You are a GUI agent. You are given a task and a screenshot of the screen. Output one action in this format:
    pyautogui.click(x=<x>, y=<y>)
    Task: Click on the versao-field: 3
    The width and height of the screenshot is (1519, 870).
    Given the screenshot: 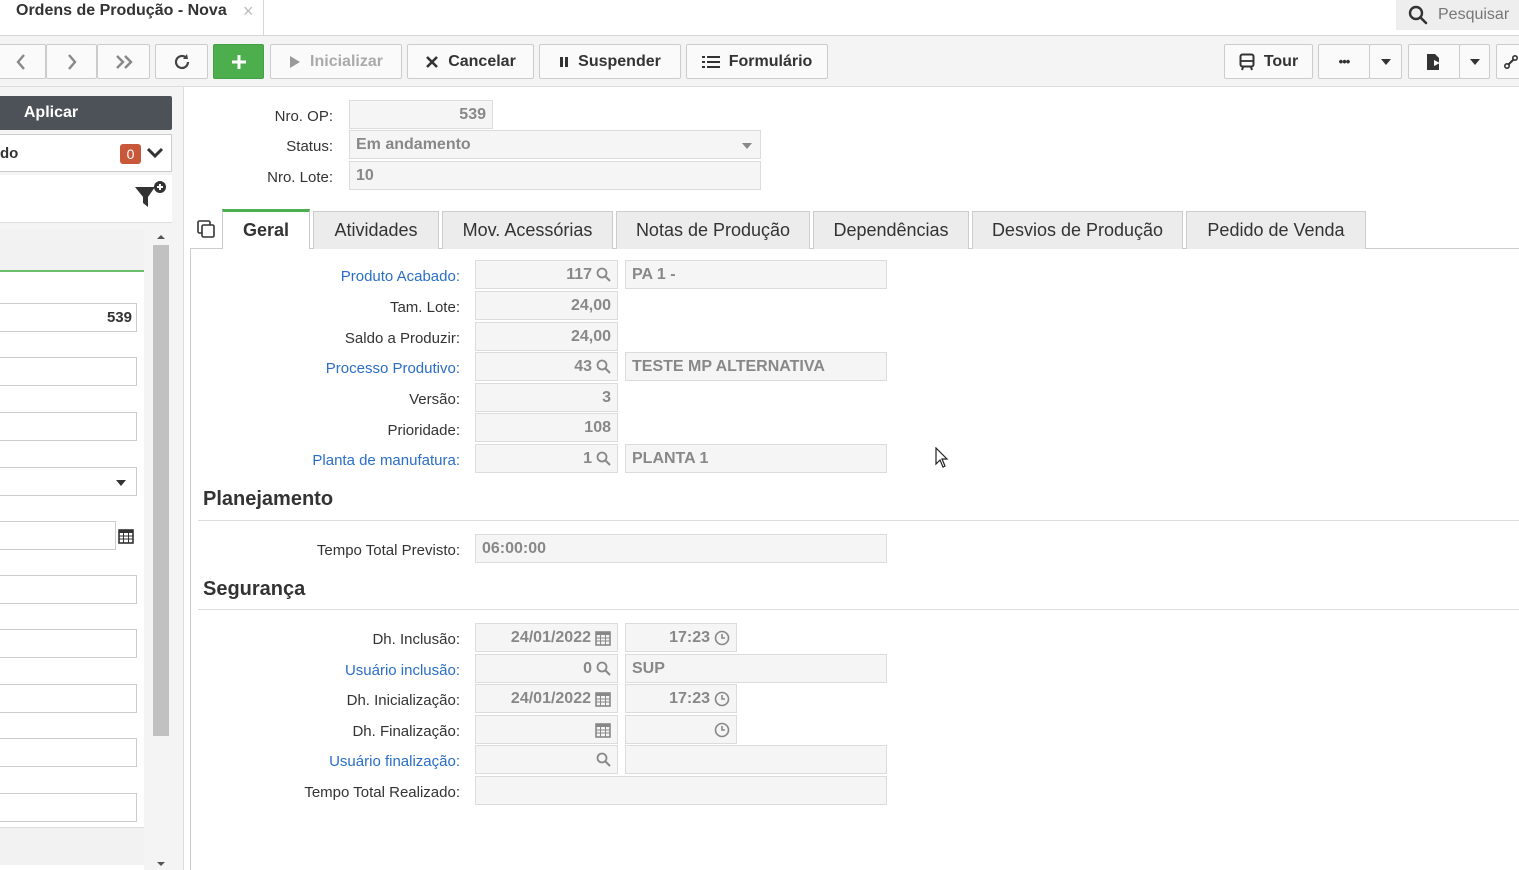 What is the action you would take?
    pyautogui.click(x=546, y=397)
    